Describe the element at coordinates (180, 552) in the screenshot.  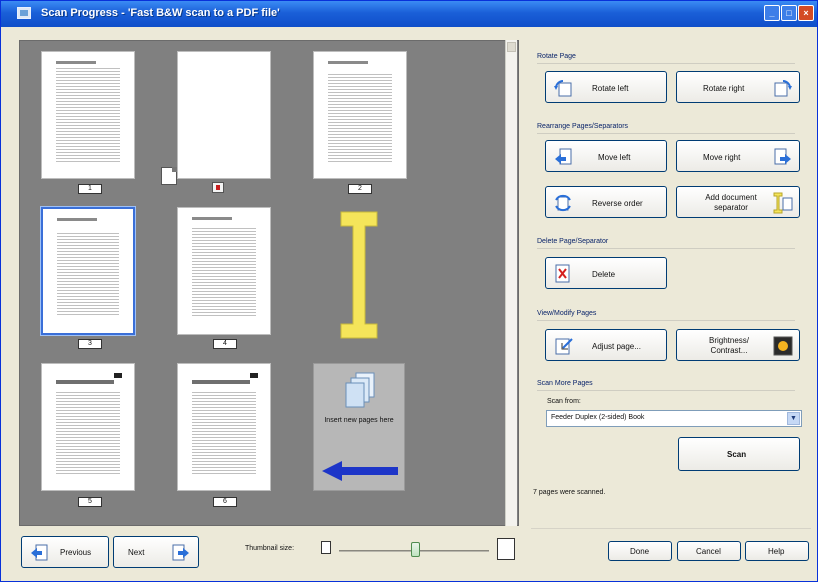
I see `next-page-icon` at that location.